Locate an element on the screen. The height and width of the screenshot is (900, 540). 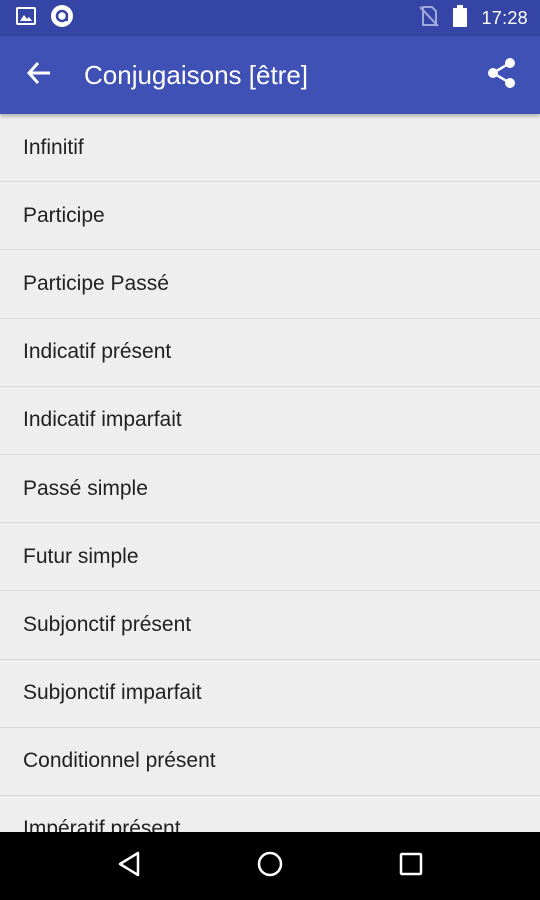
share-icon is located at coordinates (501, 75).